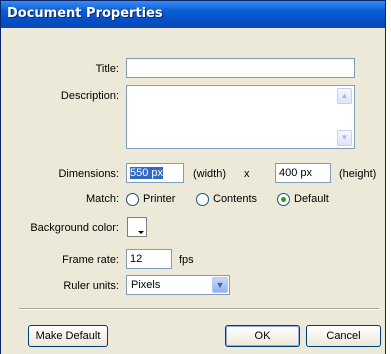 The height and width of the screenshot is (354, 391). Describe the element at coordinates (199, 309) in the screenshot. I see `button-row-divider` at that location.